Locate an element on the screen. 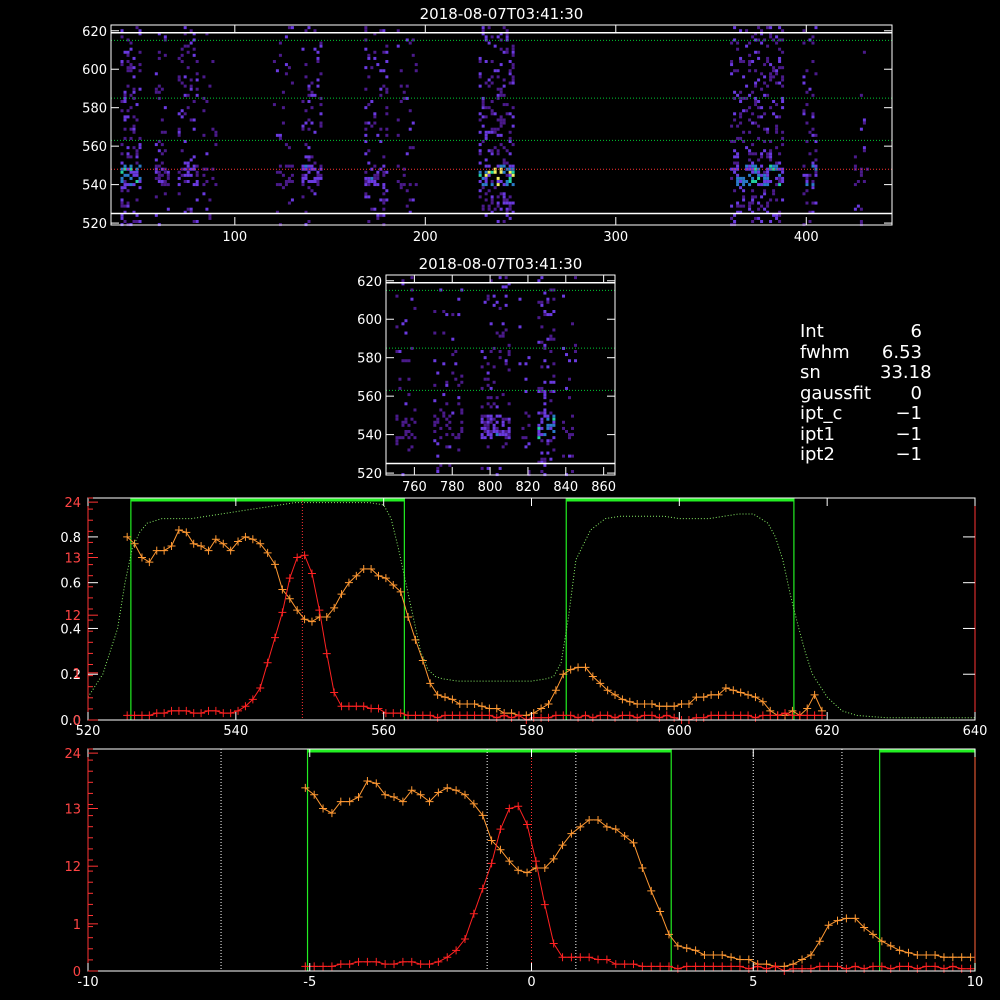 This screenshot has height=1000, width=1000. y-tick-label-red: 0 is located at coordinates (77, 721).